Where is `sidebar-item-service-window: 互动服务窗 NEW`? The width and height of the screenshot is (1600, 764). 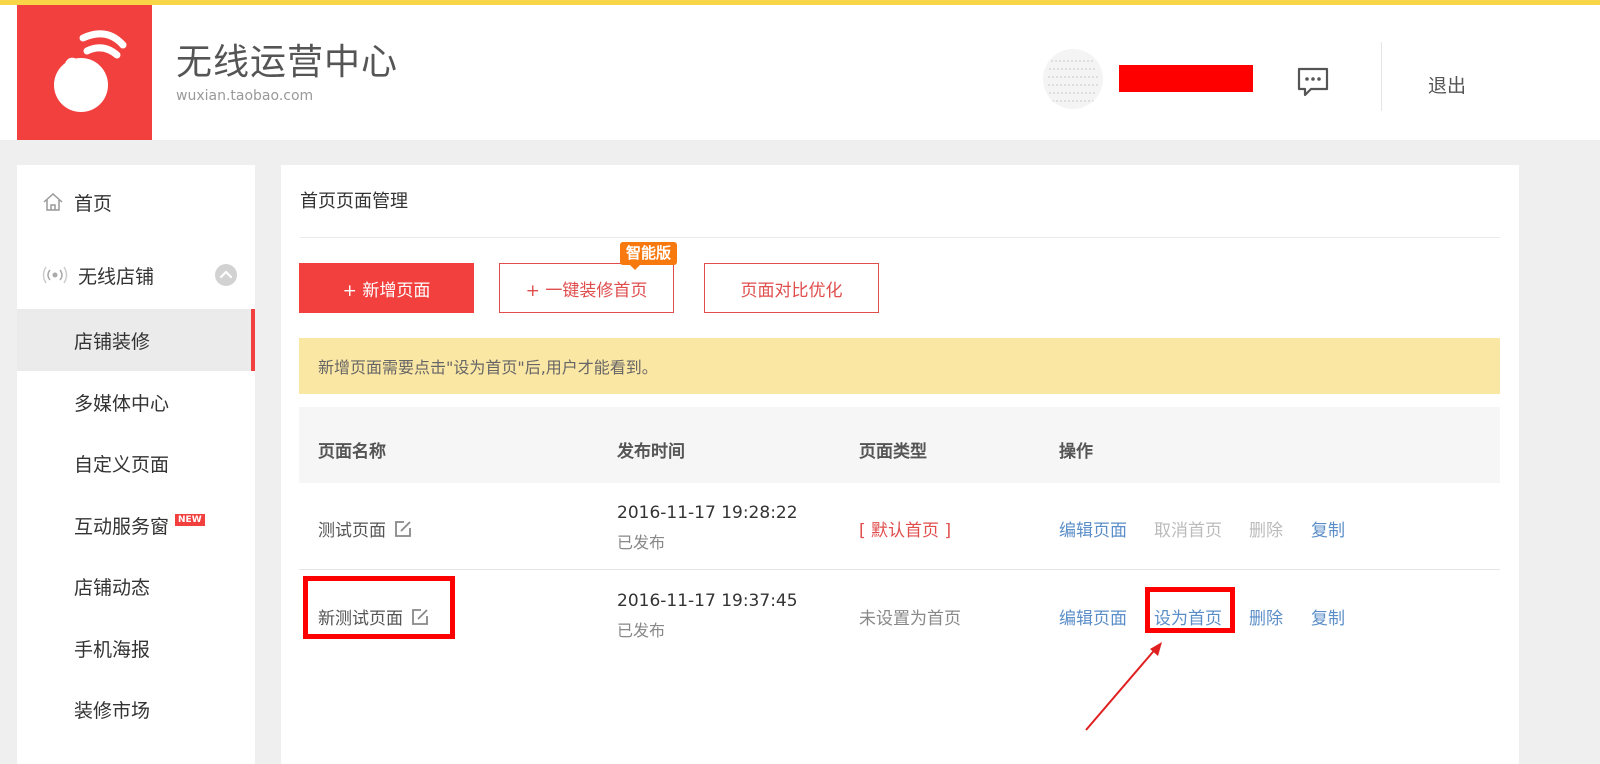 sidebar-item-service-window: 互动服务窗 NEW is located at coordinates (136, 525).